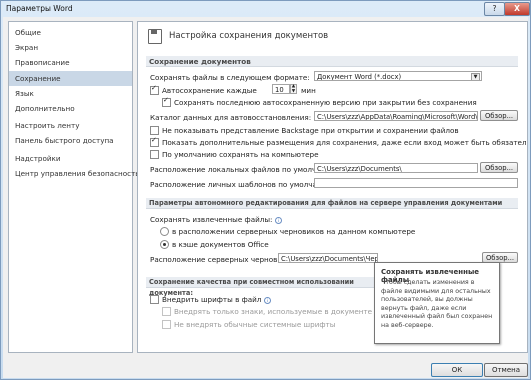  What do you see at coordinates (154, 141) in the screenshot?
I see `show-extra-locations-checkbox` at bounding box center [154, 141].